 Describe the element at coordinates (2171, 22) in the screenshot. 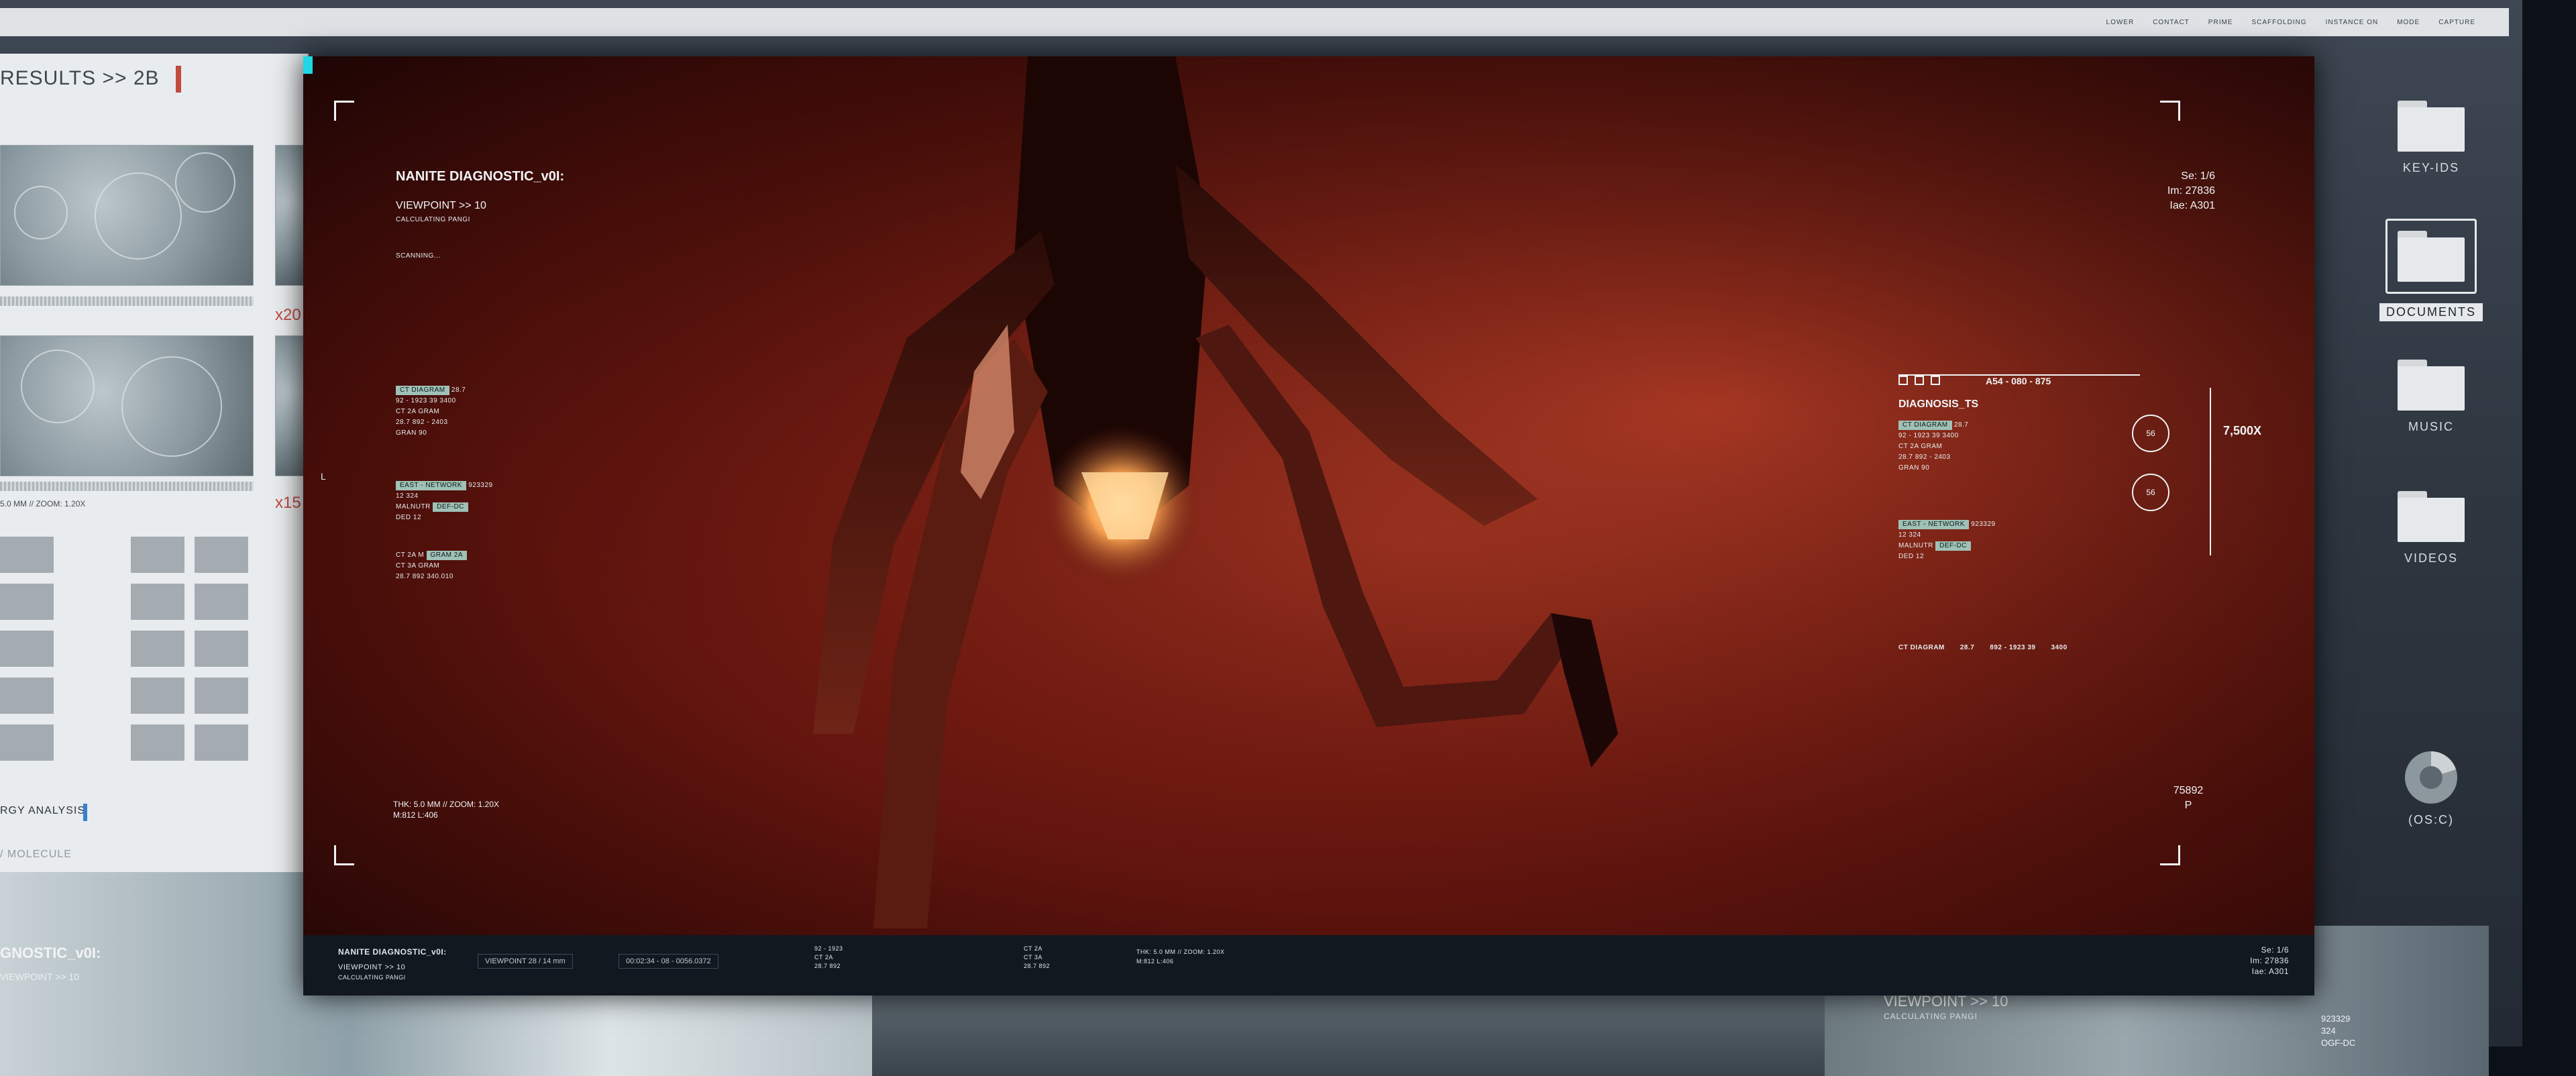

I see `topbar-item-contact: CONTACT` at that location.